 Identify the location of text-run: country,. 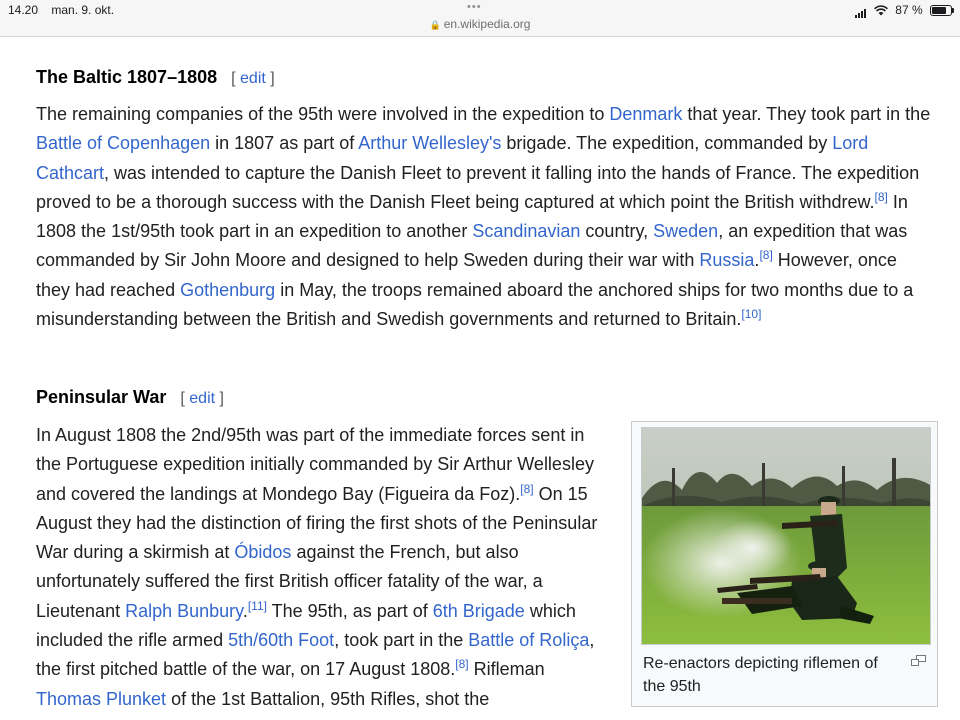
(617, 231).